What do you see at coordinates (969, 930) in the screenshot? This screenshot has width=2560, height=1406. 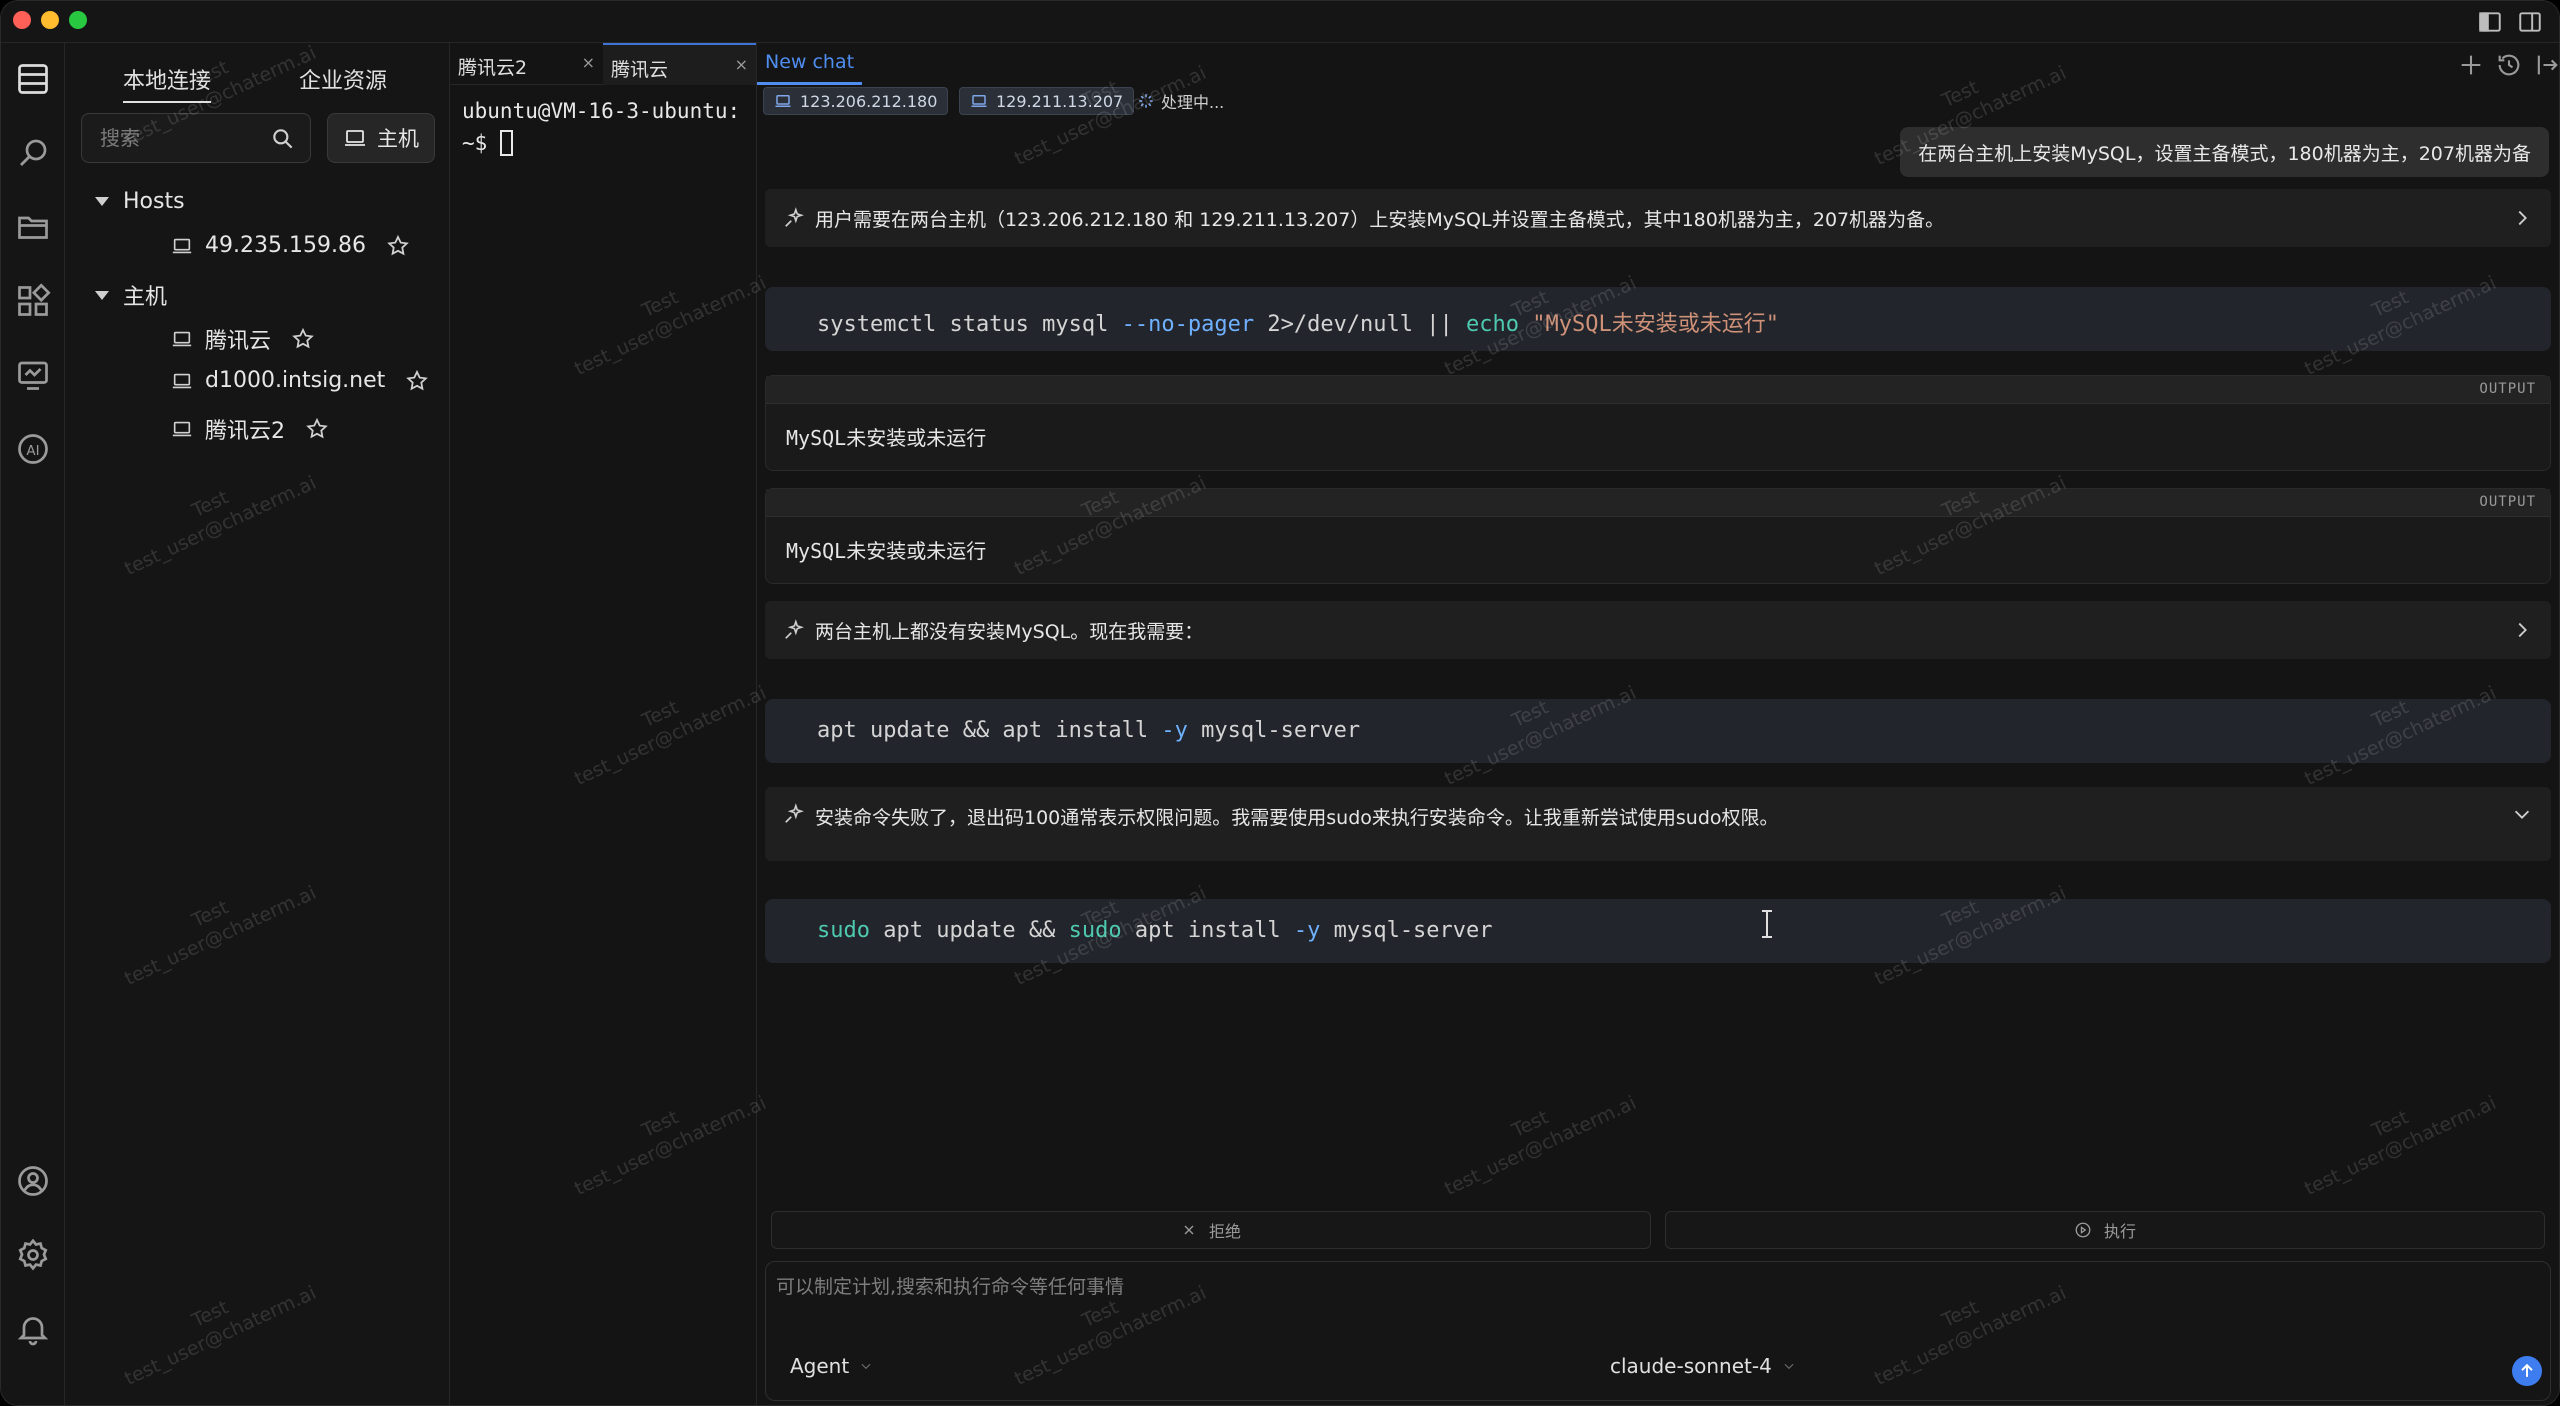 I see `cmd-text: apt update &&` at bounding box center [969, 930].